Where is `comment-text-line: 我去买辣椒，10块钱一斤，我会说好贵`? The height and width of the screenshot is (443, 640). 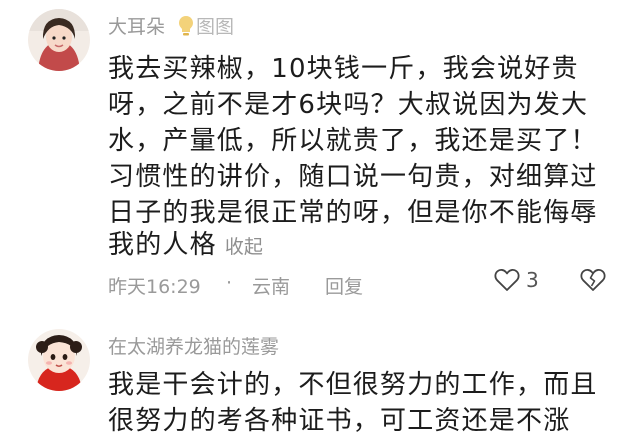
comment-text-line: 我去买辣椒，10块钱一斤，我会说好贵 is located at coordinates (343, 69).